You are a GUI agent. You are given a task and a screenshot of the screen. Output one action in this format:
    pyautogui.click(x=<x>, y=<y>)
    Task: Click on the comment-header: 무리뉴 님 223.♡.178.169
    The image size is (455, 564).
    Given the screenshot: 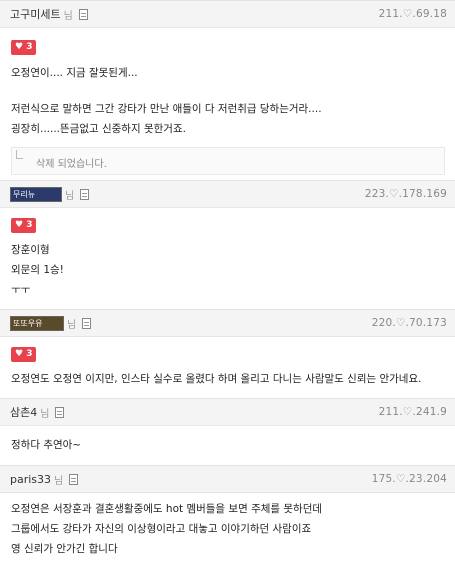 What is the action you would take?
    pyautogui.click(x=227, y=194)
    